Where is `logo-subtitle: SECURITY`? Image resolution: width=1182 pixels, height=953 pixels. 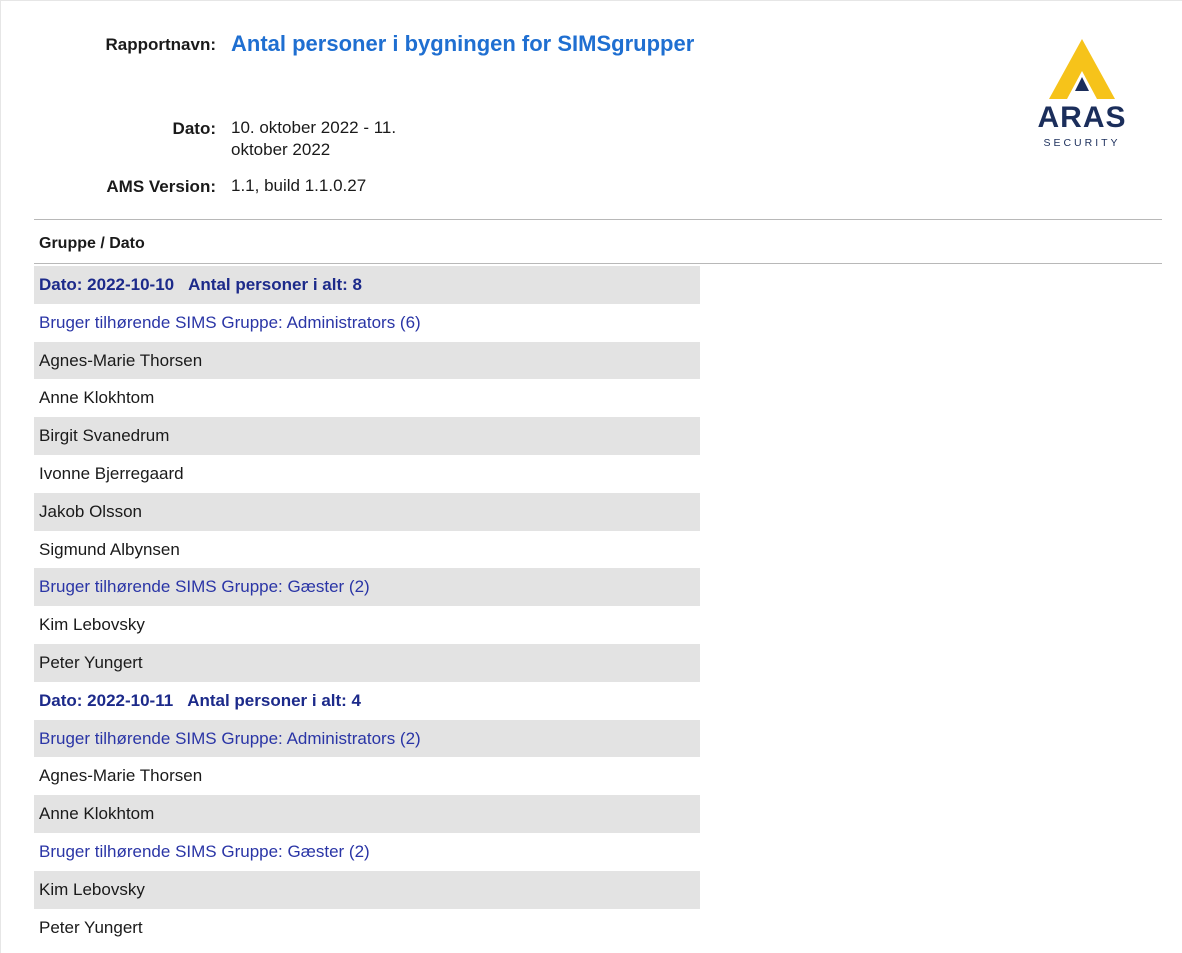
logo-subtitle: SECURITY is located at coordinates (1082, 143).